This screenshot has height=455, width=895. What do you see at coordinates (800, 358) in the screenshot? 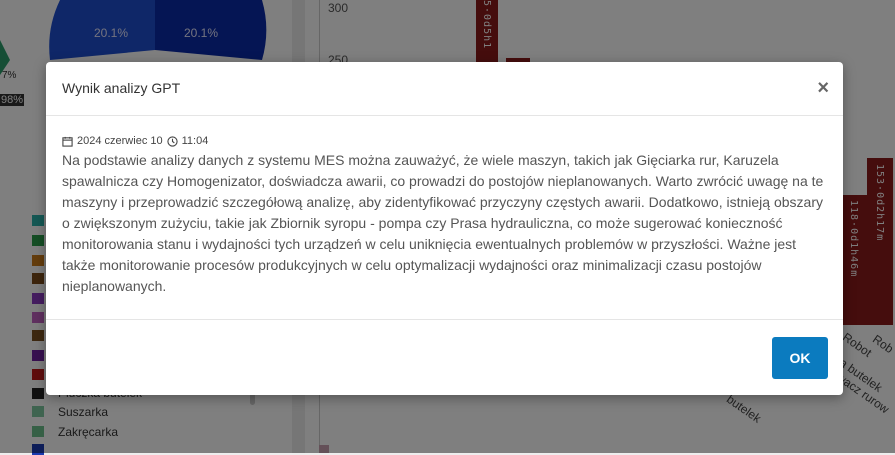
I see `ok-button: OK` at bounding box center [800, 358].